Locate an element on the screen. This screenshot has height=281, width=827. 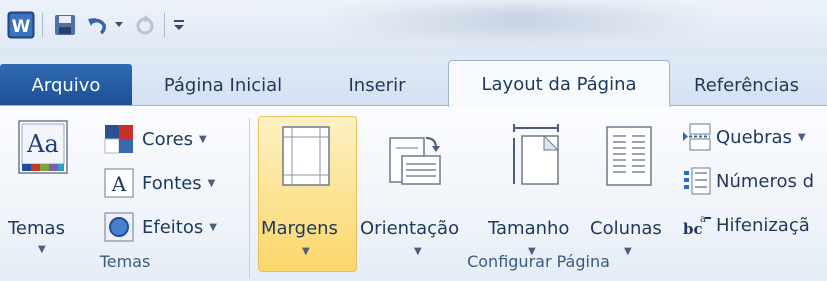
columns-icon is located at coordinates (629, 158).